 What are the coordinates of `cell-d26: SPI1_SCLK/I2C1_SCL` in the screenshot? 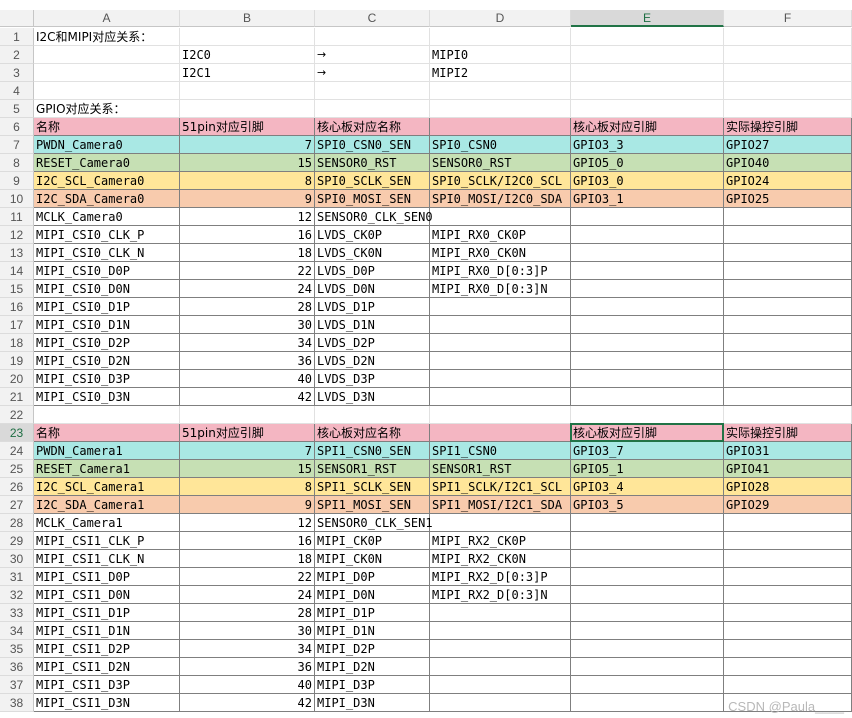 It's located at (500, 487).